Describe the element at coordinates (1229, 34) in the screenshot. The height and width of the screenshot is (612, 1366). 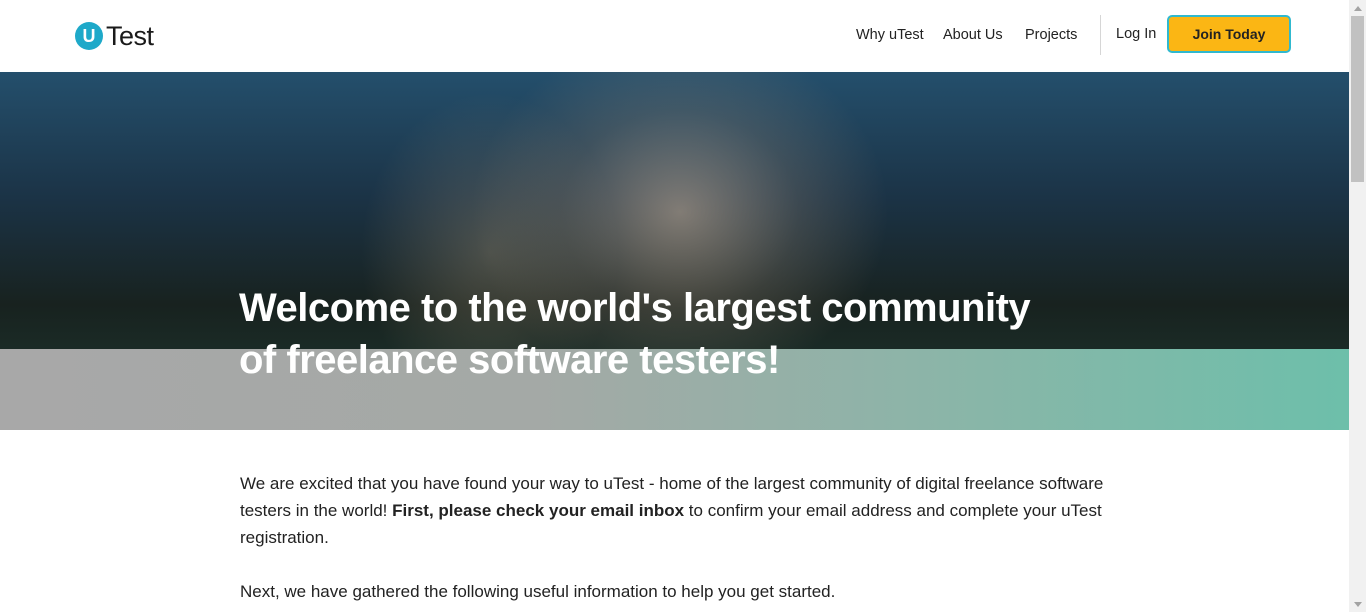
I see `join-today-button: Join Today` at that location.